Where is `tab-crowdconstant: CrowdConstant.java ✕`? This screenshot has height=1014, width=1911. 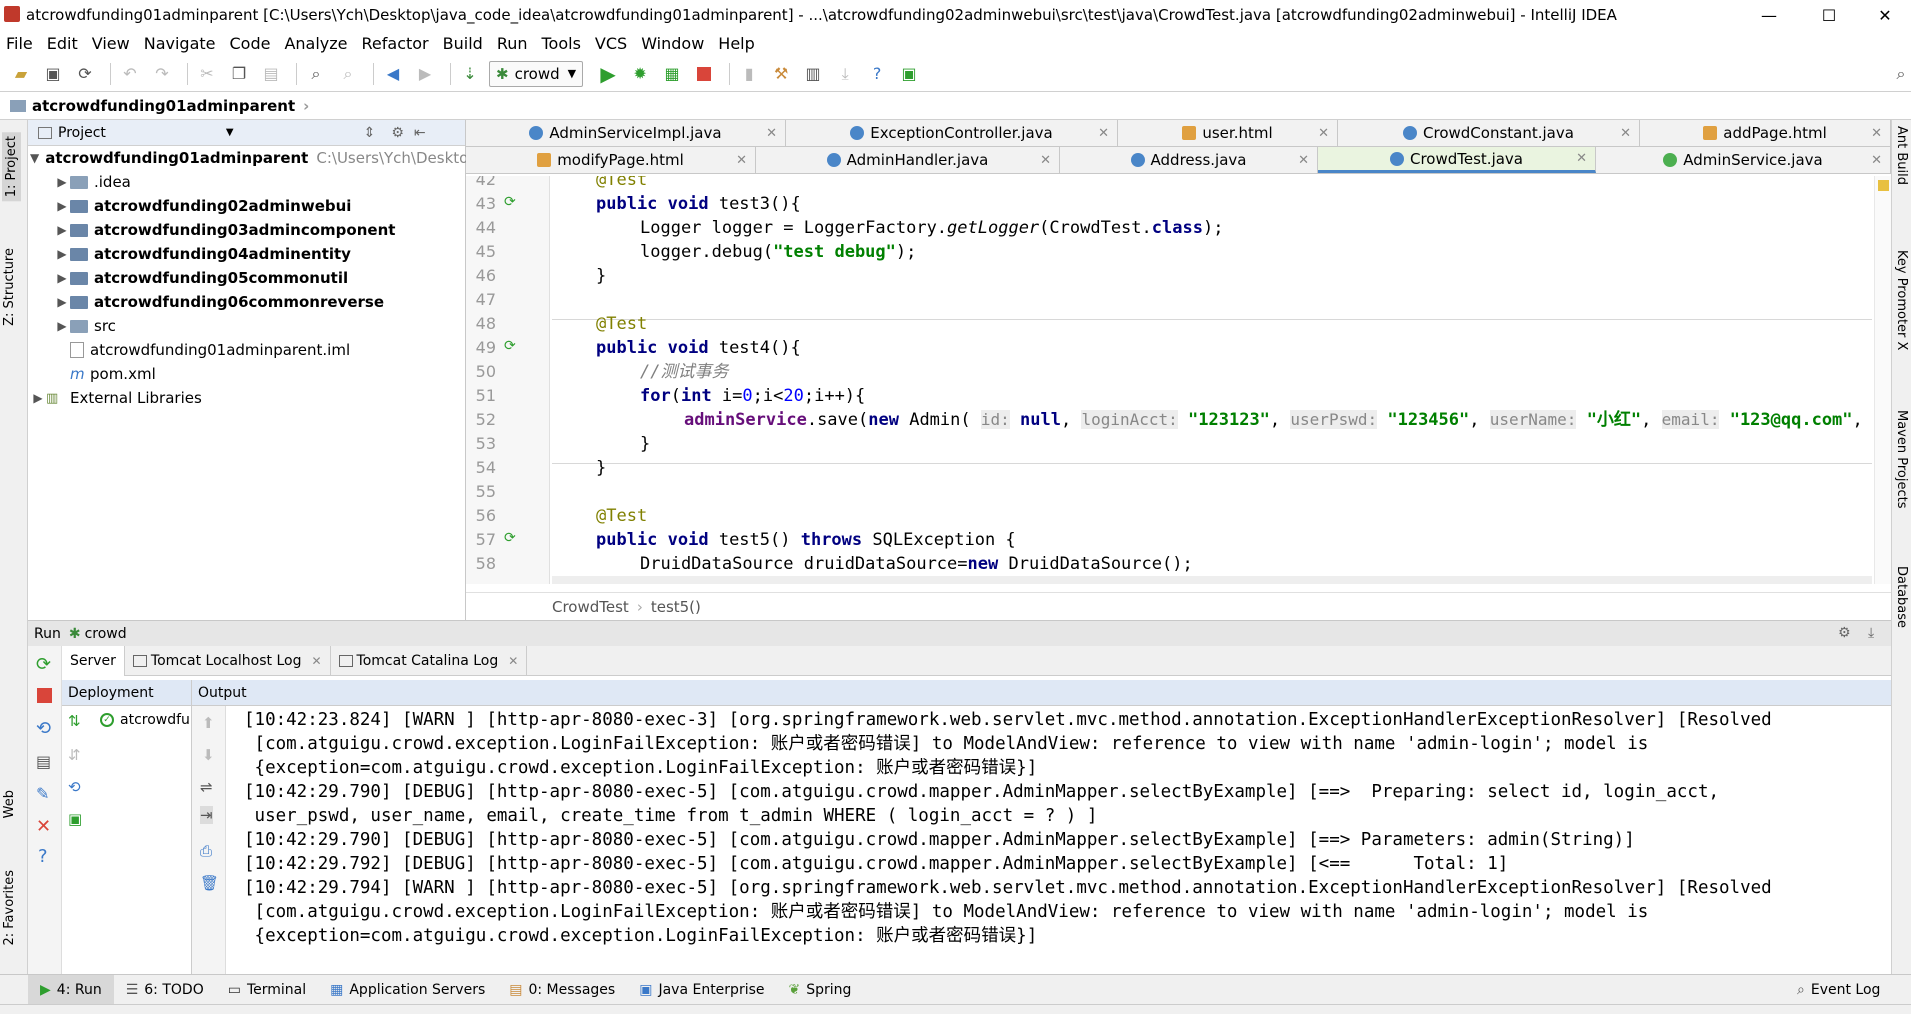
tab-crowdconstant: CrowdConstant.java ✕ is located at coordinates (1489, 133).